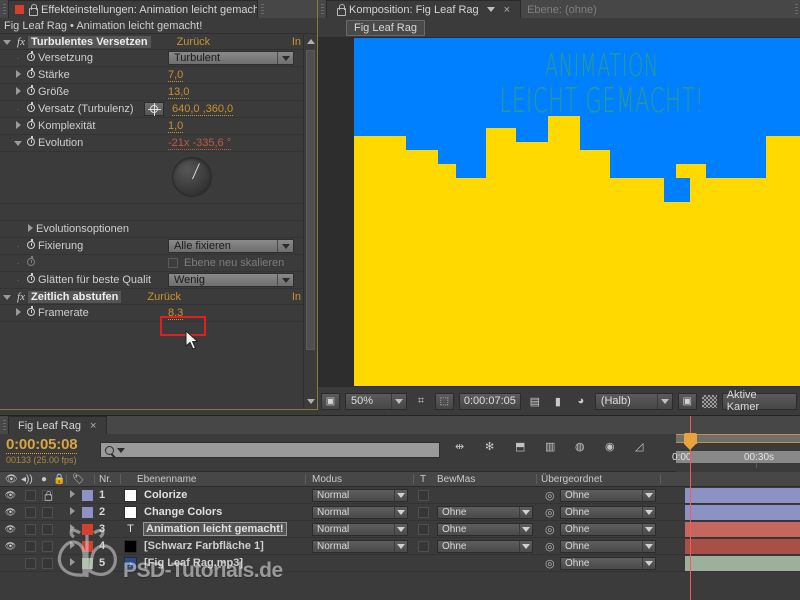 The image size is (800, 600). I want to click on column-header-parent: Übergeordnet, so click(571, 479).